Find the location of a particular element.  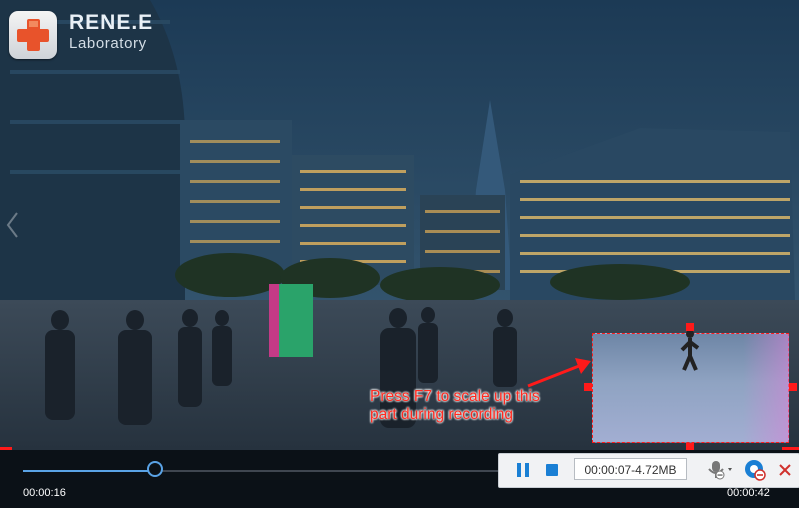

webcam-button is located at coordinates (755, 470).